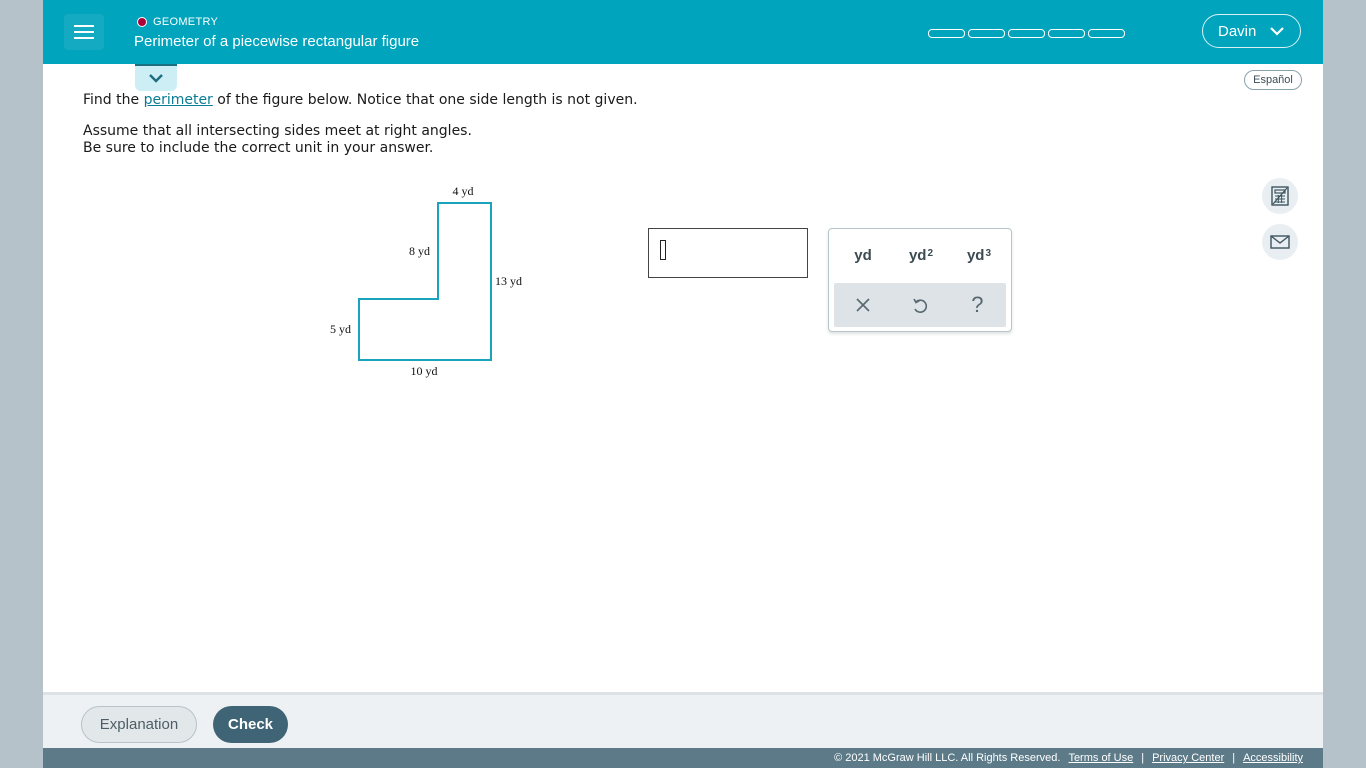 The height and width of the screenshot is (768, 1366). I want to click on calculator-icon, so click(1280, 196).